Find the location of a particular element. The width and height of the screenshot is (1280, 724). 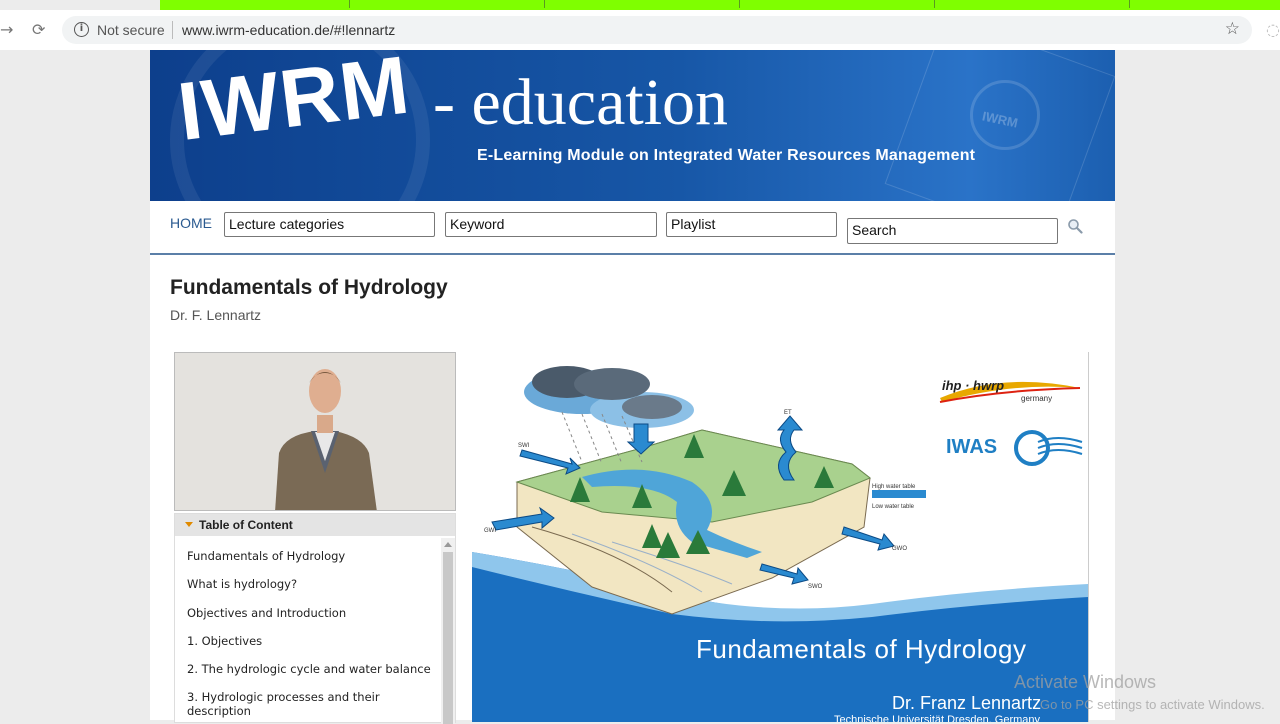

bookmark-star-icon: ☆ is located at coordinates (1232, 29).